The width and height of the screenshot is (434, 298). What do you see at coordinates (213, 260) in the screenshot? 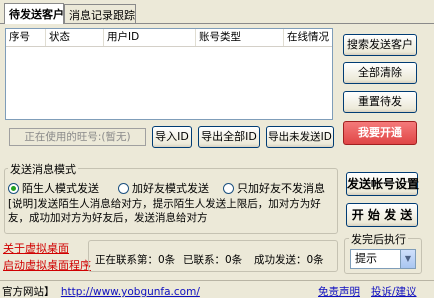
I see `stat-contacted: 已联系：0条` at bounding box center [213, 260].